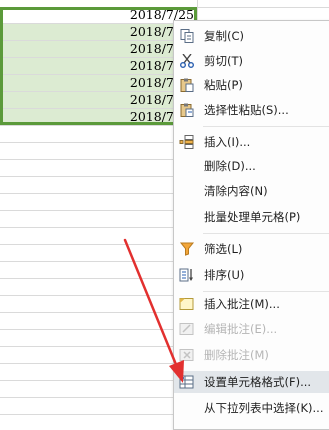 The height and width of the screenshot is (430, 329). Describe the element at coordinates (187, 36) in the screenshot. I see `copy-icon` at that location.